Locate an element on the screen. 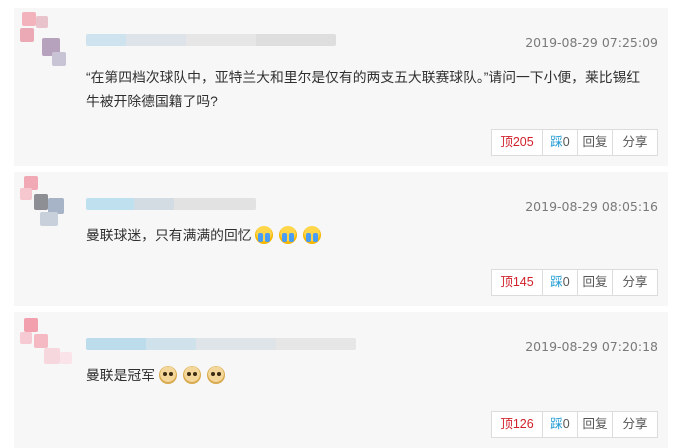 This screenshot has width=680, height=448. upvote-button: 顶 126 is located at coordinates (517, 424).